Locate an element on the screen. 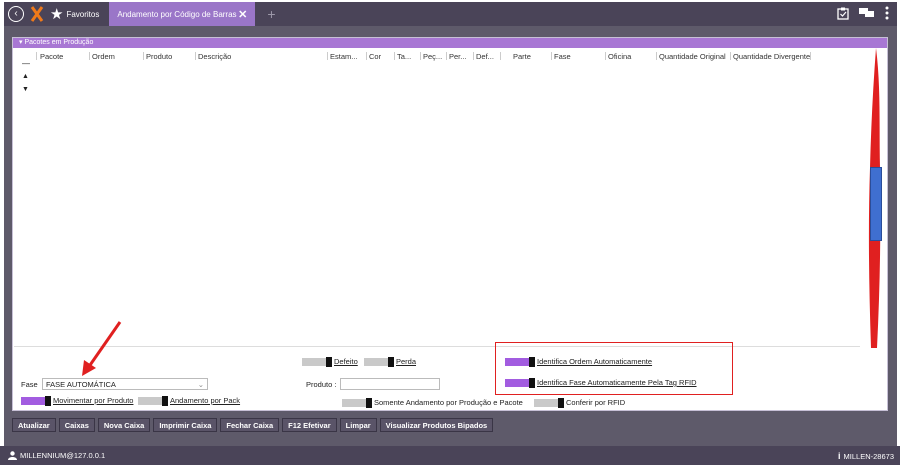 The width and height of the screenshot is (900, 465). limpar-button: Limpar is located at coordinates (358, 425).